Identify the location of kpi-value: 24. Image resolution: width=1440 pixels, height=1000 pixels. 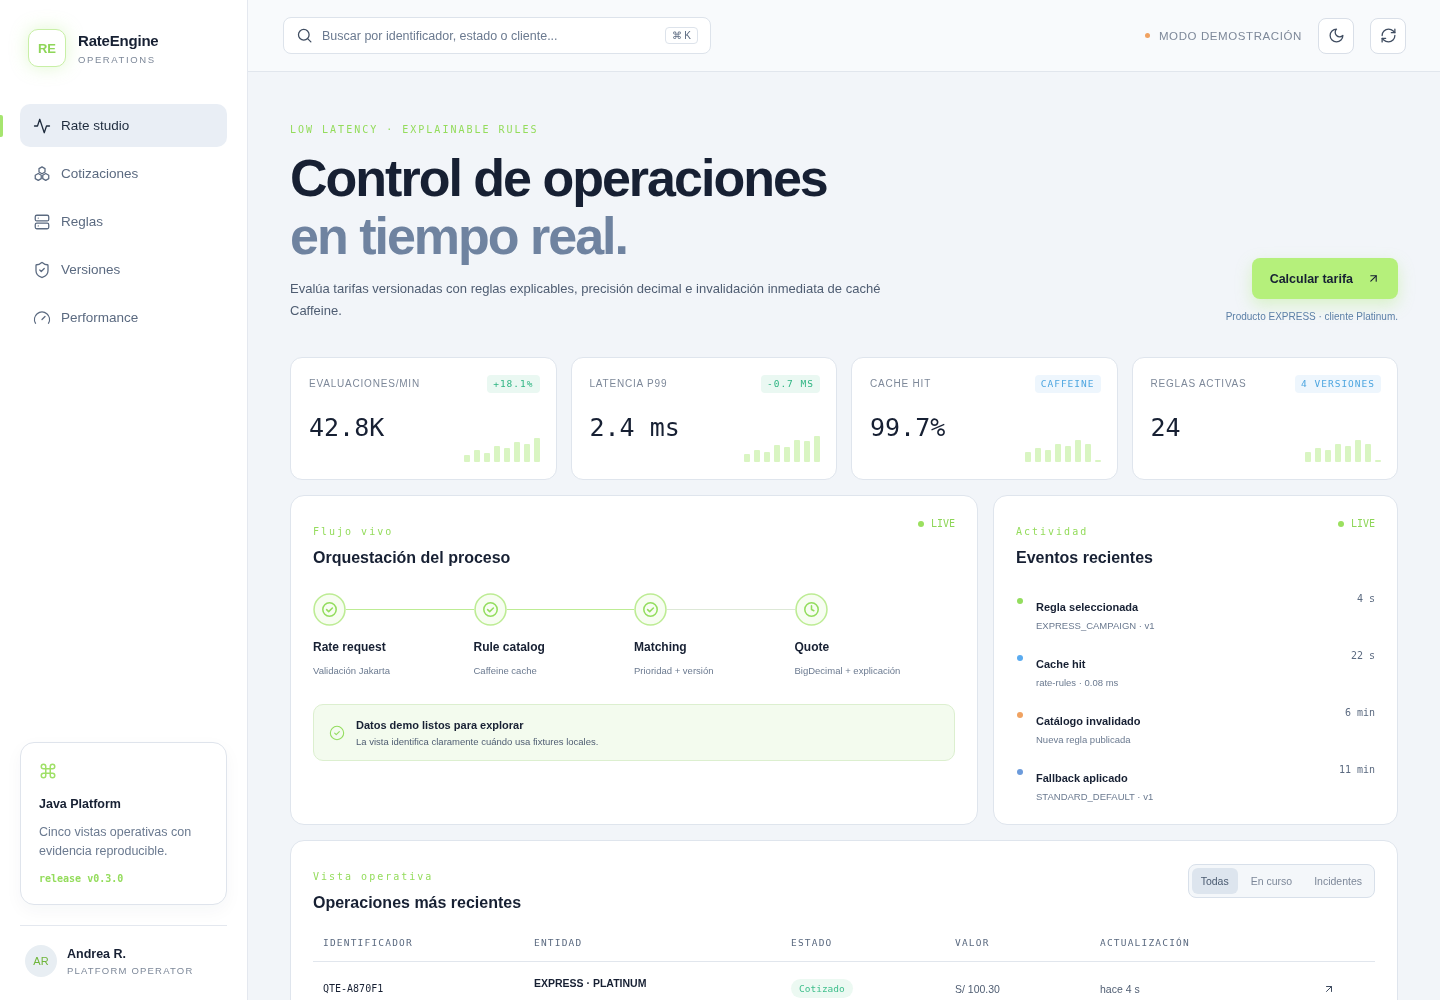
(1165, 428).